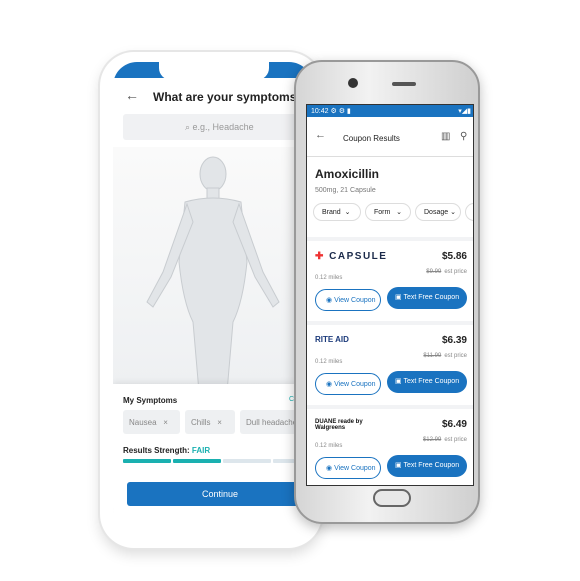 The image size is (580, 581). What do you see at coordinates (213, 272) in the screenshot?
I see `body-figure` at bounding box center [213, 272].